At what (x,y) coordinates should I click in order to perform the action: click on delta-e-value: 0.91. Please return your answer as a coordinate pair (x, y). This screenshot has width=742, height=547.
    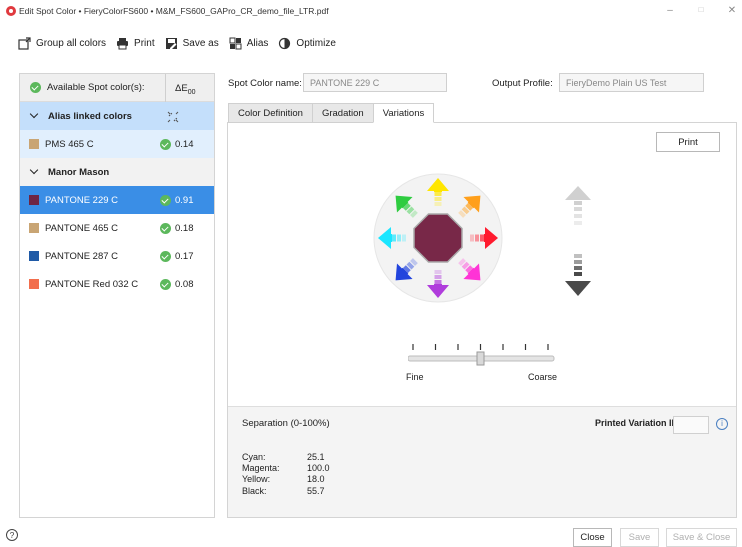
    Looking at the image, I should click on (177, 200).